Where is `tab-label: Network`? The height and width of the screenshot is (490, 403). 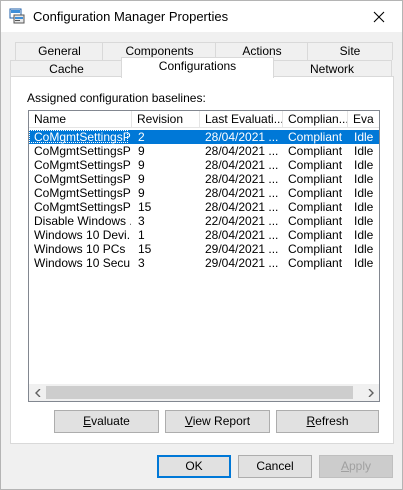
tab-label: Network is located at coordinates (331, 69).